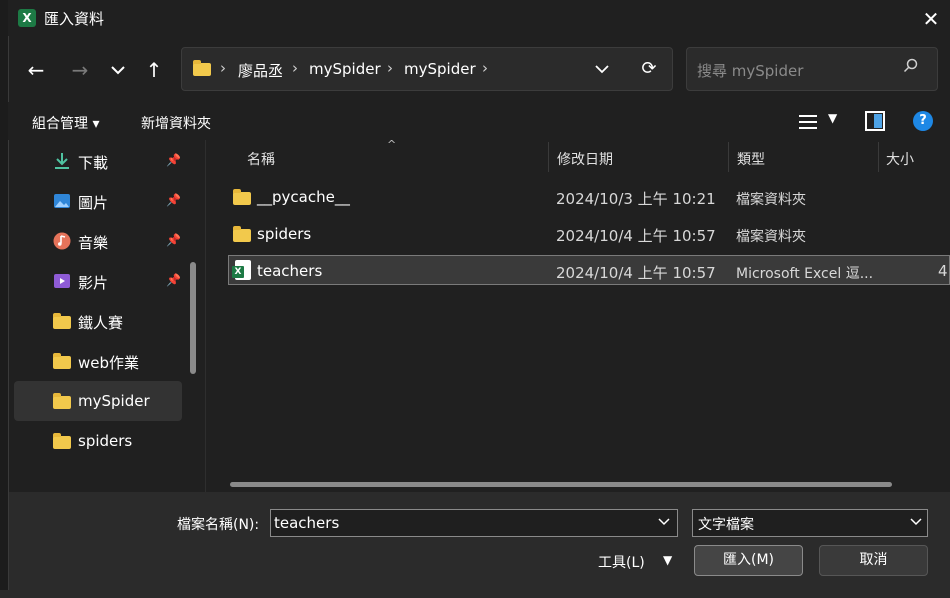 This screenshot has width=950, height=598. I want to click on excel-file-icon, so click(241, 270).